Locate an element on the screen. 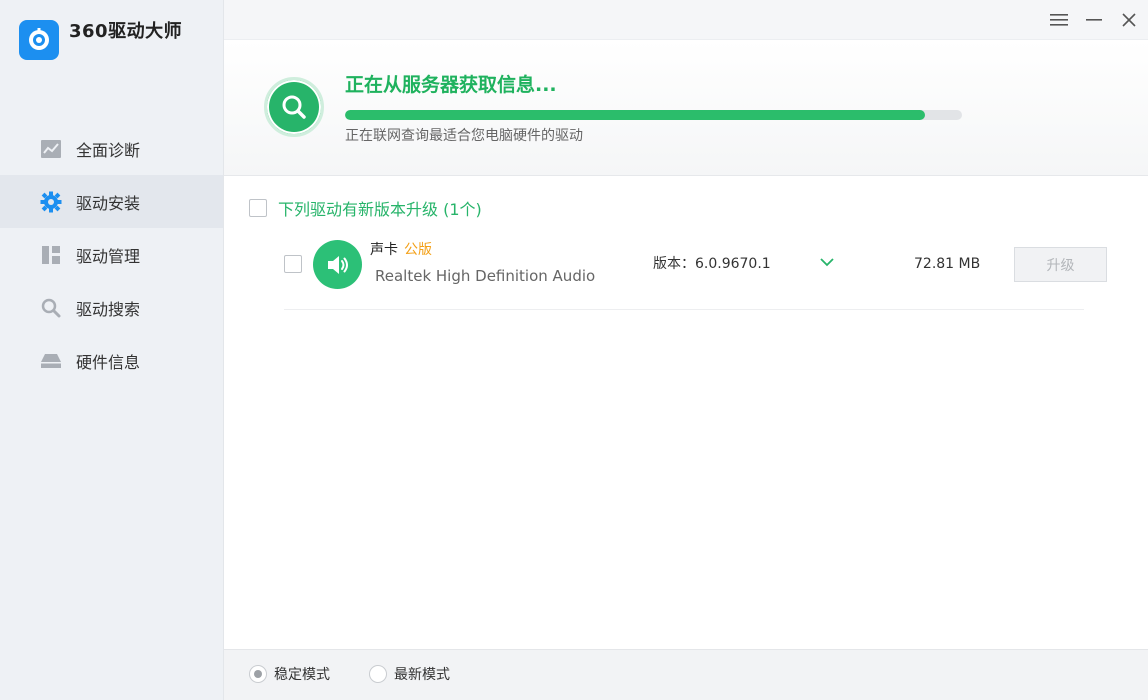 The image size is (1148, 700). driver-name: 声卡 is located at coordinates (384, 250).